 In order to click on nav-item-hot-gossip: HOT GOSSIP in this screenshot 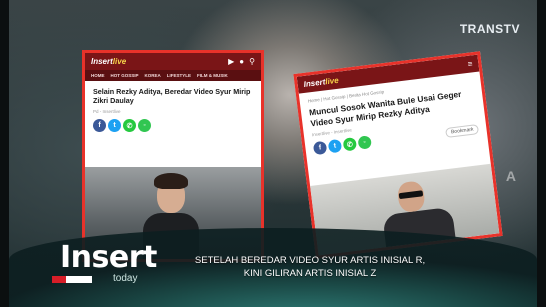, I will do `click(125, 75)`.